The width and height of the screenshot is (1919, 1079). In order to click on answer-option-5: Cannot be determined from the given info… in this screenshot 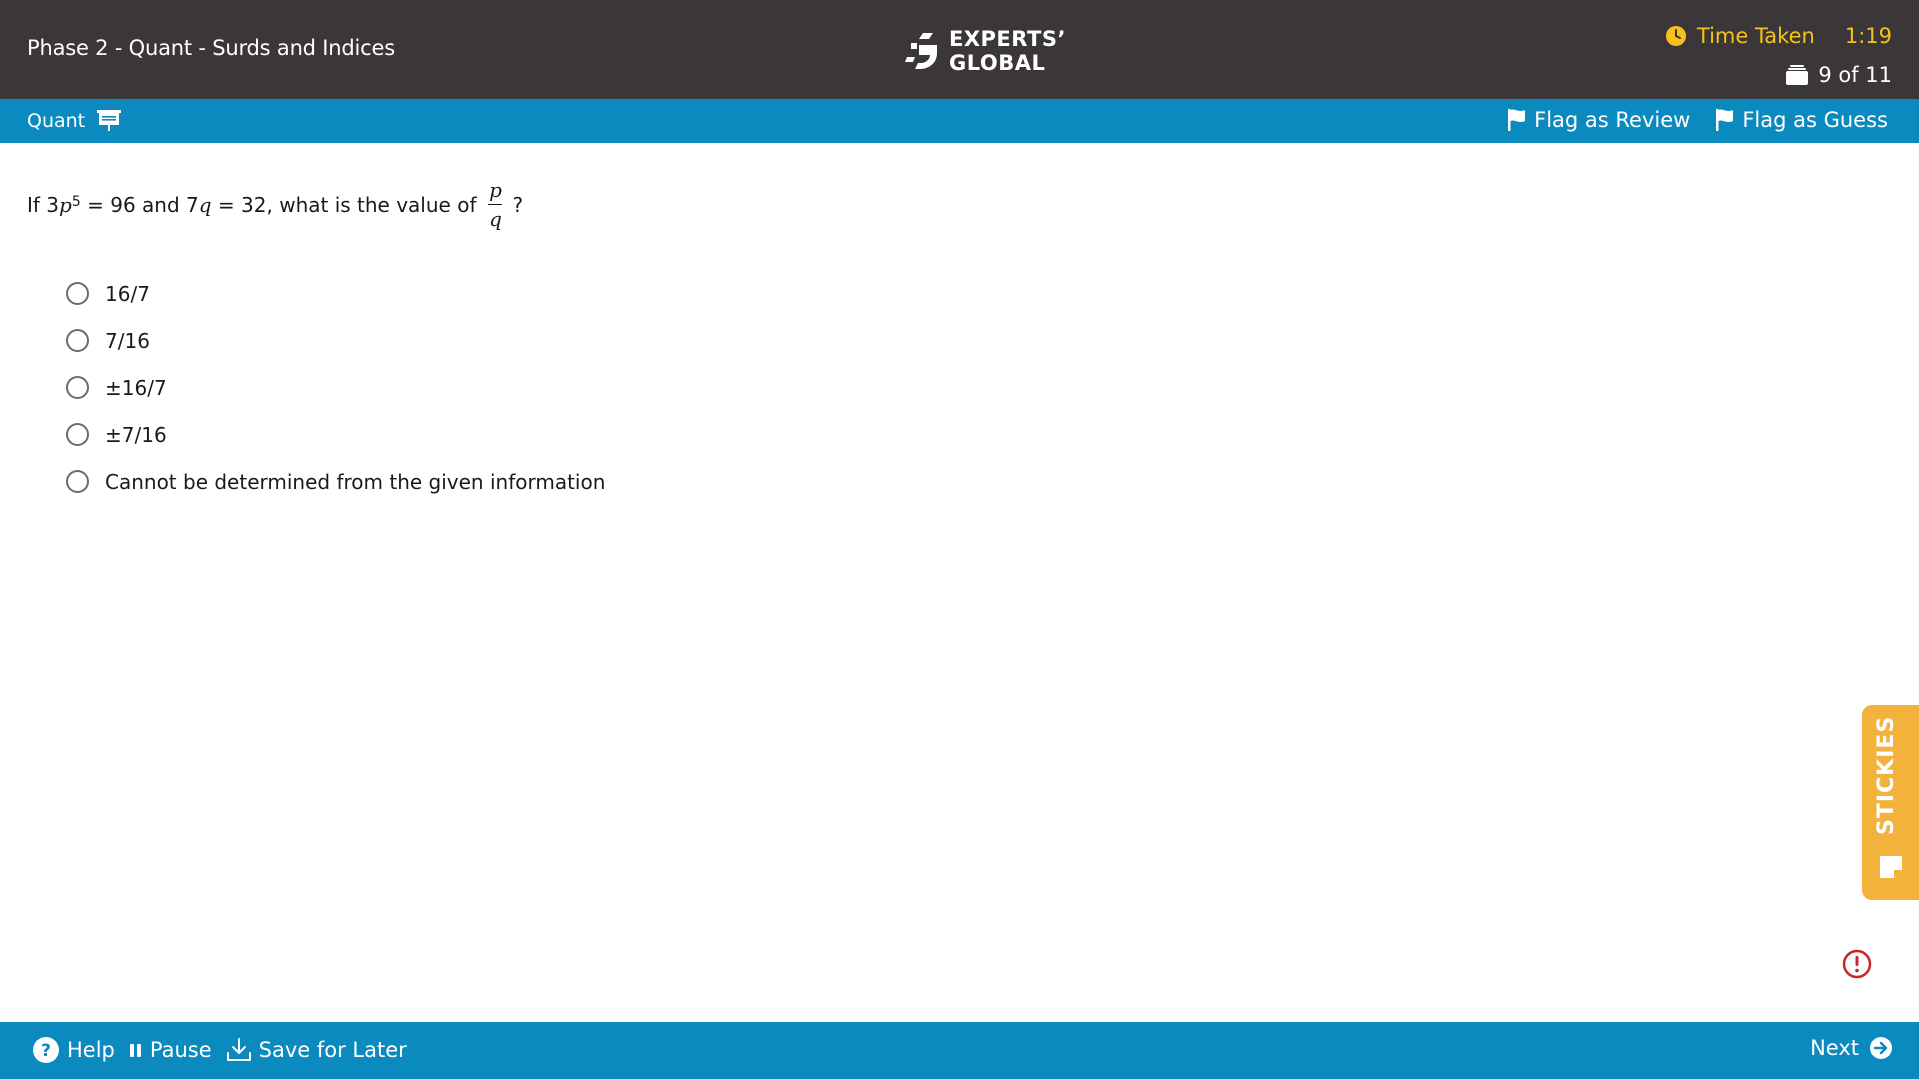, I will do `click(335, 481)`.